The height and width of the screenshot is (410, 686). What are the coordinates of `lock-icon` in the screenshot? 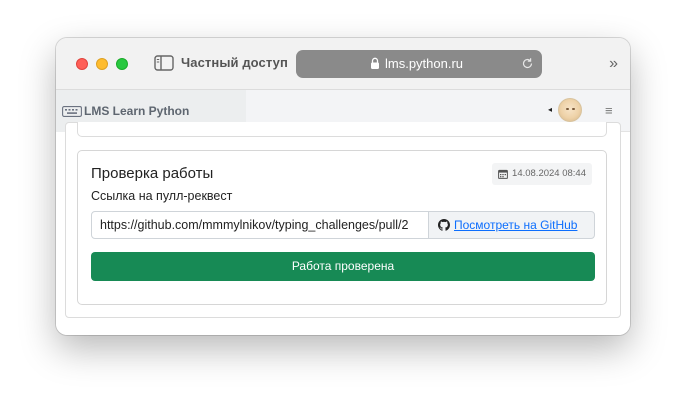 It's located at (375, 63).